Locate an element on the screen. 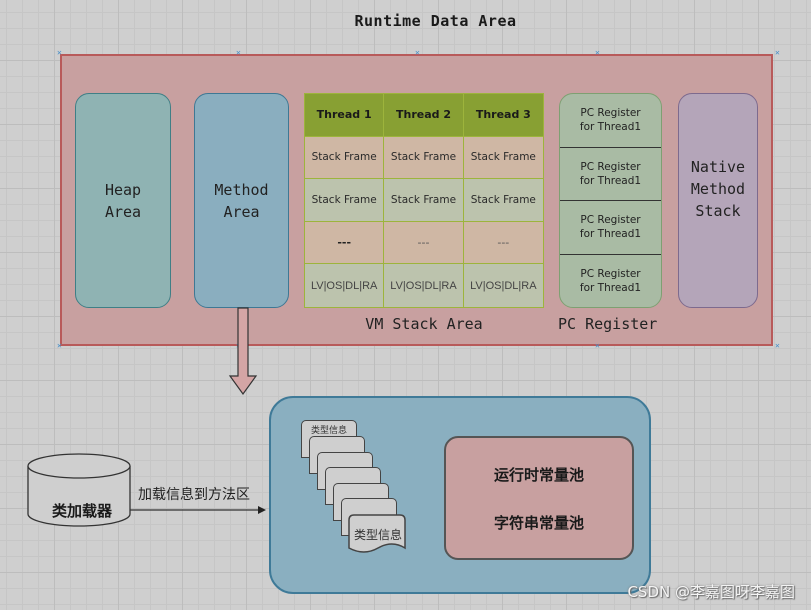  heap-area-label: Heap Area is located at coordinates (123, 200).